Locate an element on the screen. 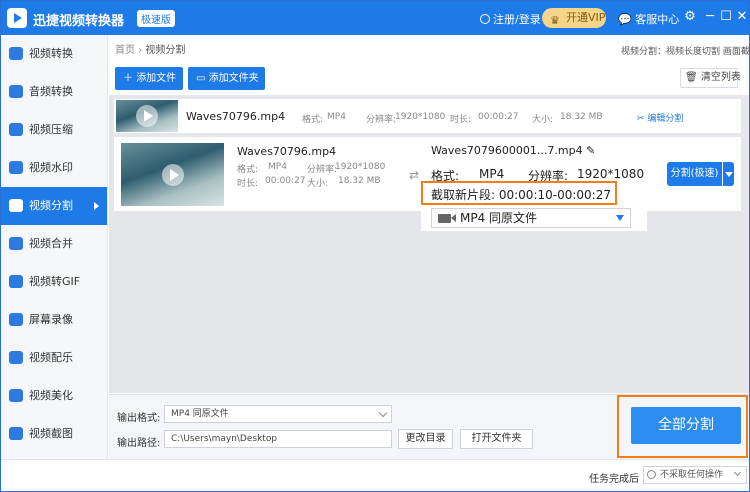 Image resolution: width=750 pixels, height=492 pixels. sidebar-item-video-gif: 视频转GIF is located at coordinates (54, 282).